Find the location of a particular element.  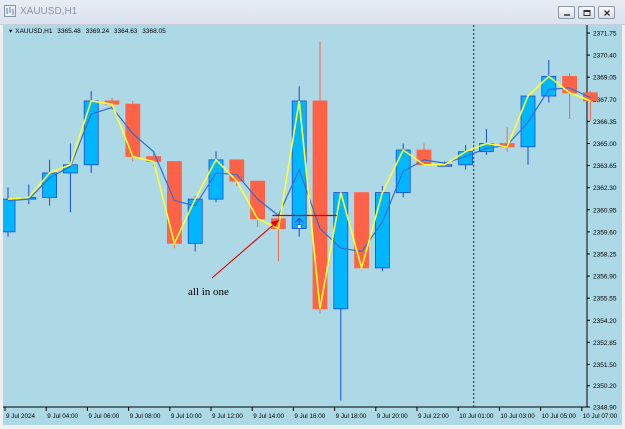

price-tick-label: 2351.50 is located at coordinates (605, 365).